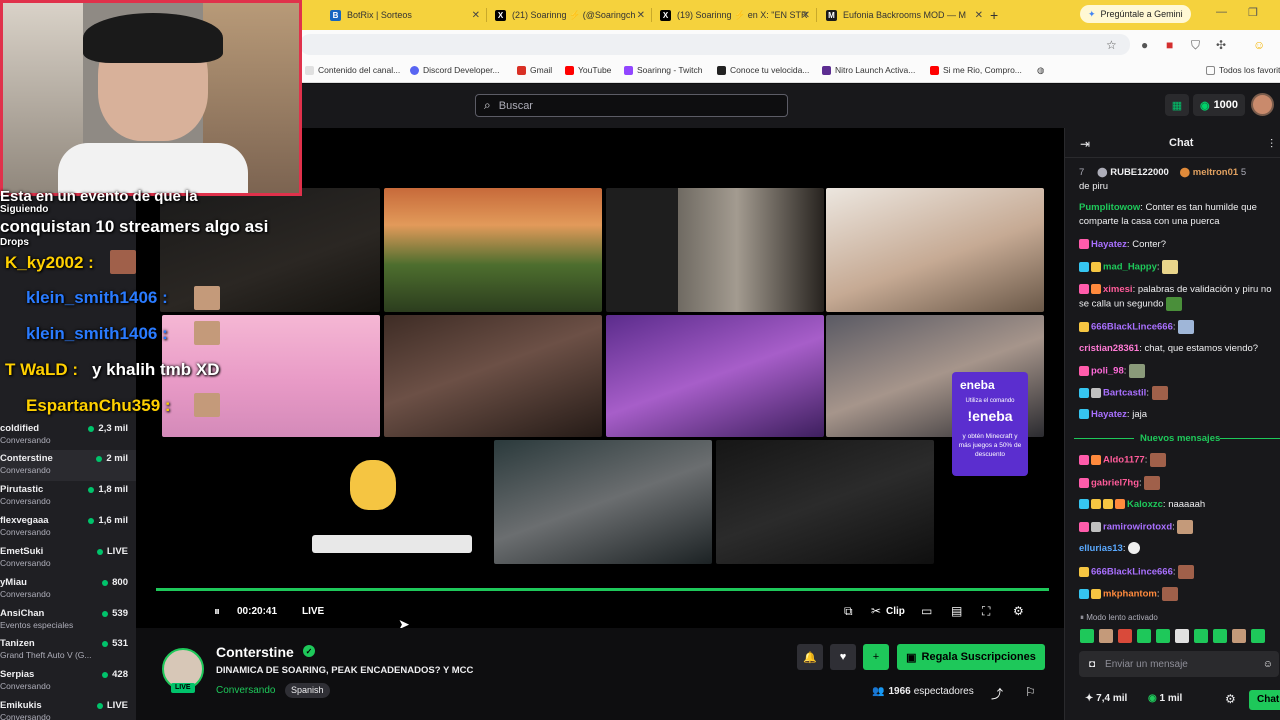 The width and height of the screenshot is (1280, 720). What do you see at coordinates (715, 44) in the screenshot?
I see `url-field` at bounding box center [715, 44].